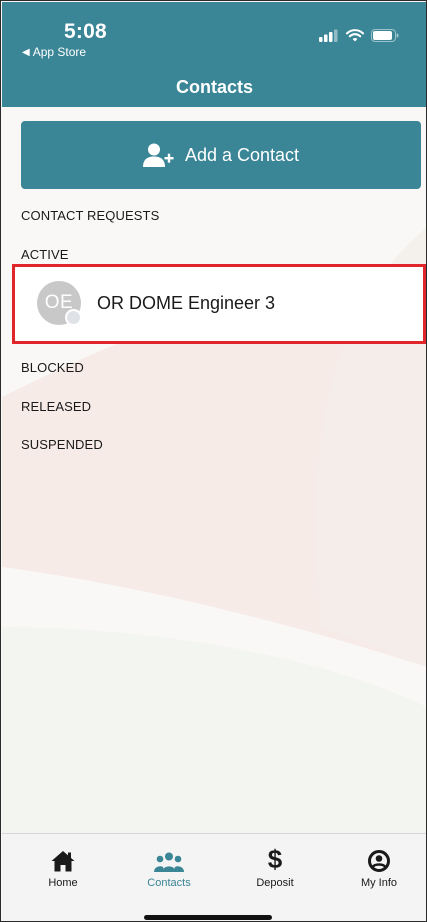  What do you see at coordinates (169, 883) in the screenshot?
I see `tab-contacts-label: Contacts` at bounding box center [169, 883].